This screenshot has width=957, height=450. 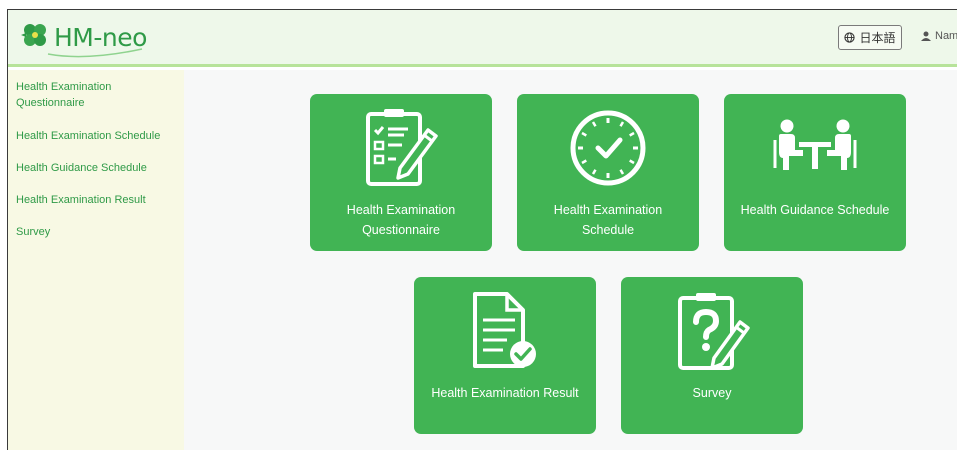 What do you see at coordinates (815, 172) in the screenshot?
I see `tile-guidance-schedule: Health Guidance Schedule` at bounding box center [815, 172].